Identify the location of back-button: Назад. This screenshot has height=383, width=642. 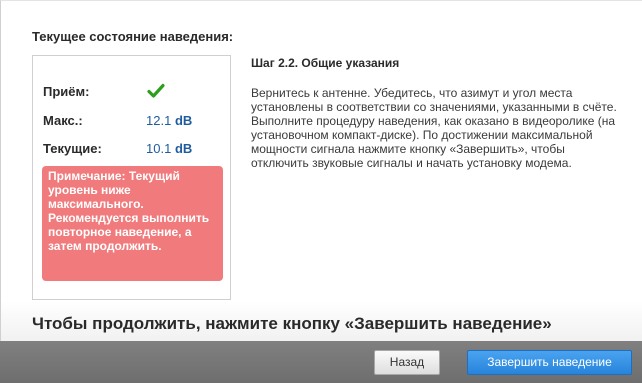
(407, 362).